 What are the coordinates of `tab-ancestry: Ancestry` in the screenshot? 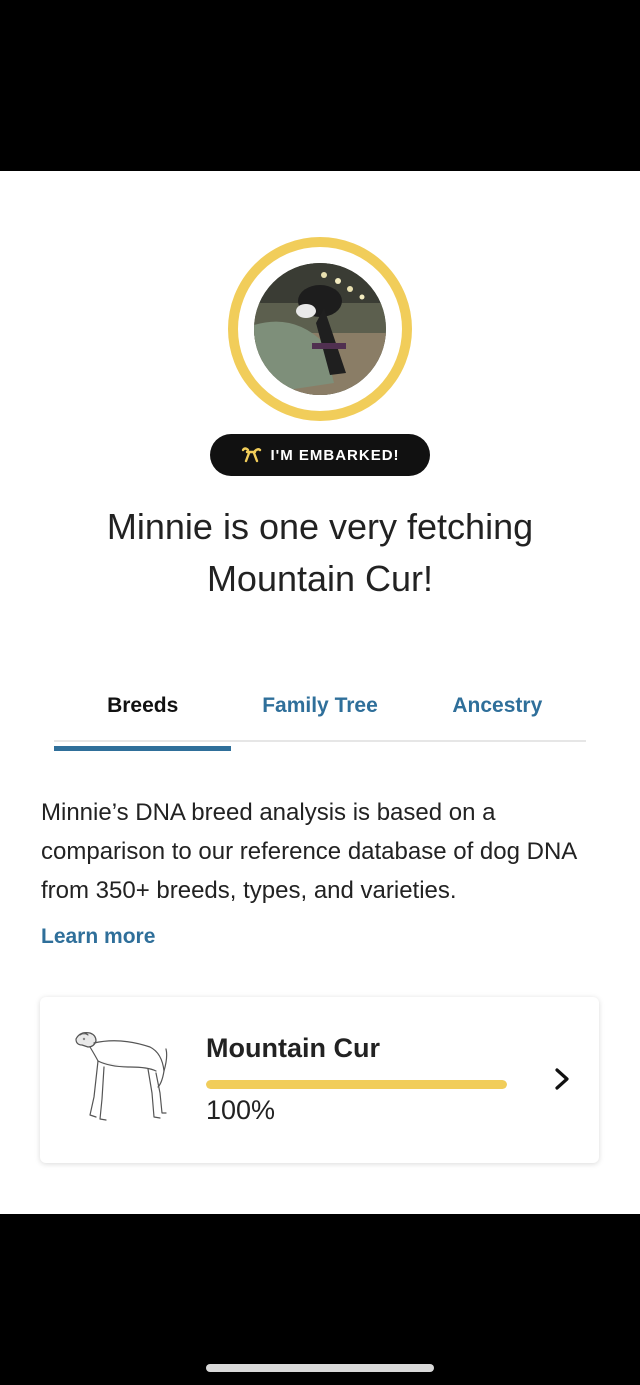 It's located at (497, 713).